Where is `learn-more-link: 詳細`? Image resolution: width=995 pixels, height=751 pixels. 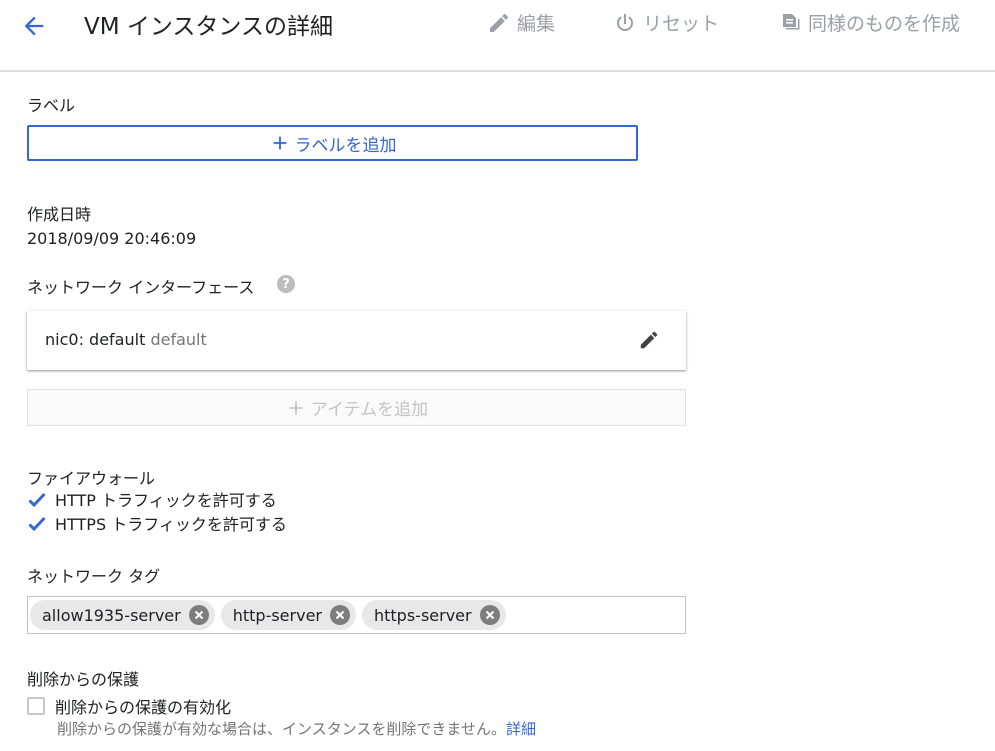 learn-more-link: 詳細 is located at coordinates (521, 729).